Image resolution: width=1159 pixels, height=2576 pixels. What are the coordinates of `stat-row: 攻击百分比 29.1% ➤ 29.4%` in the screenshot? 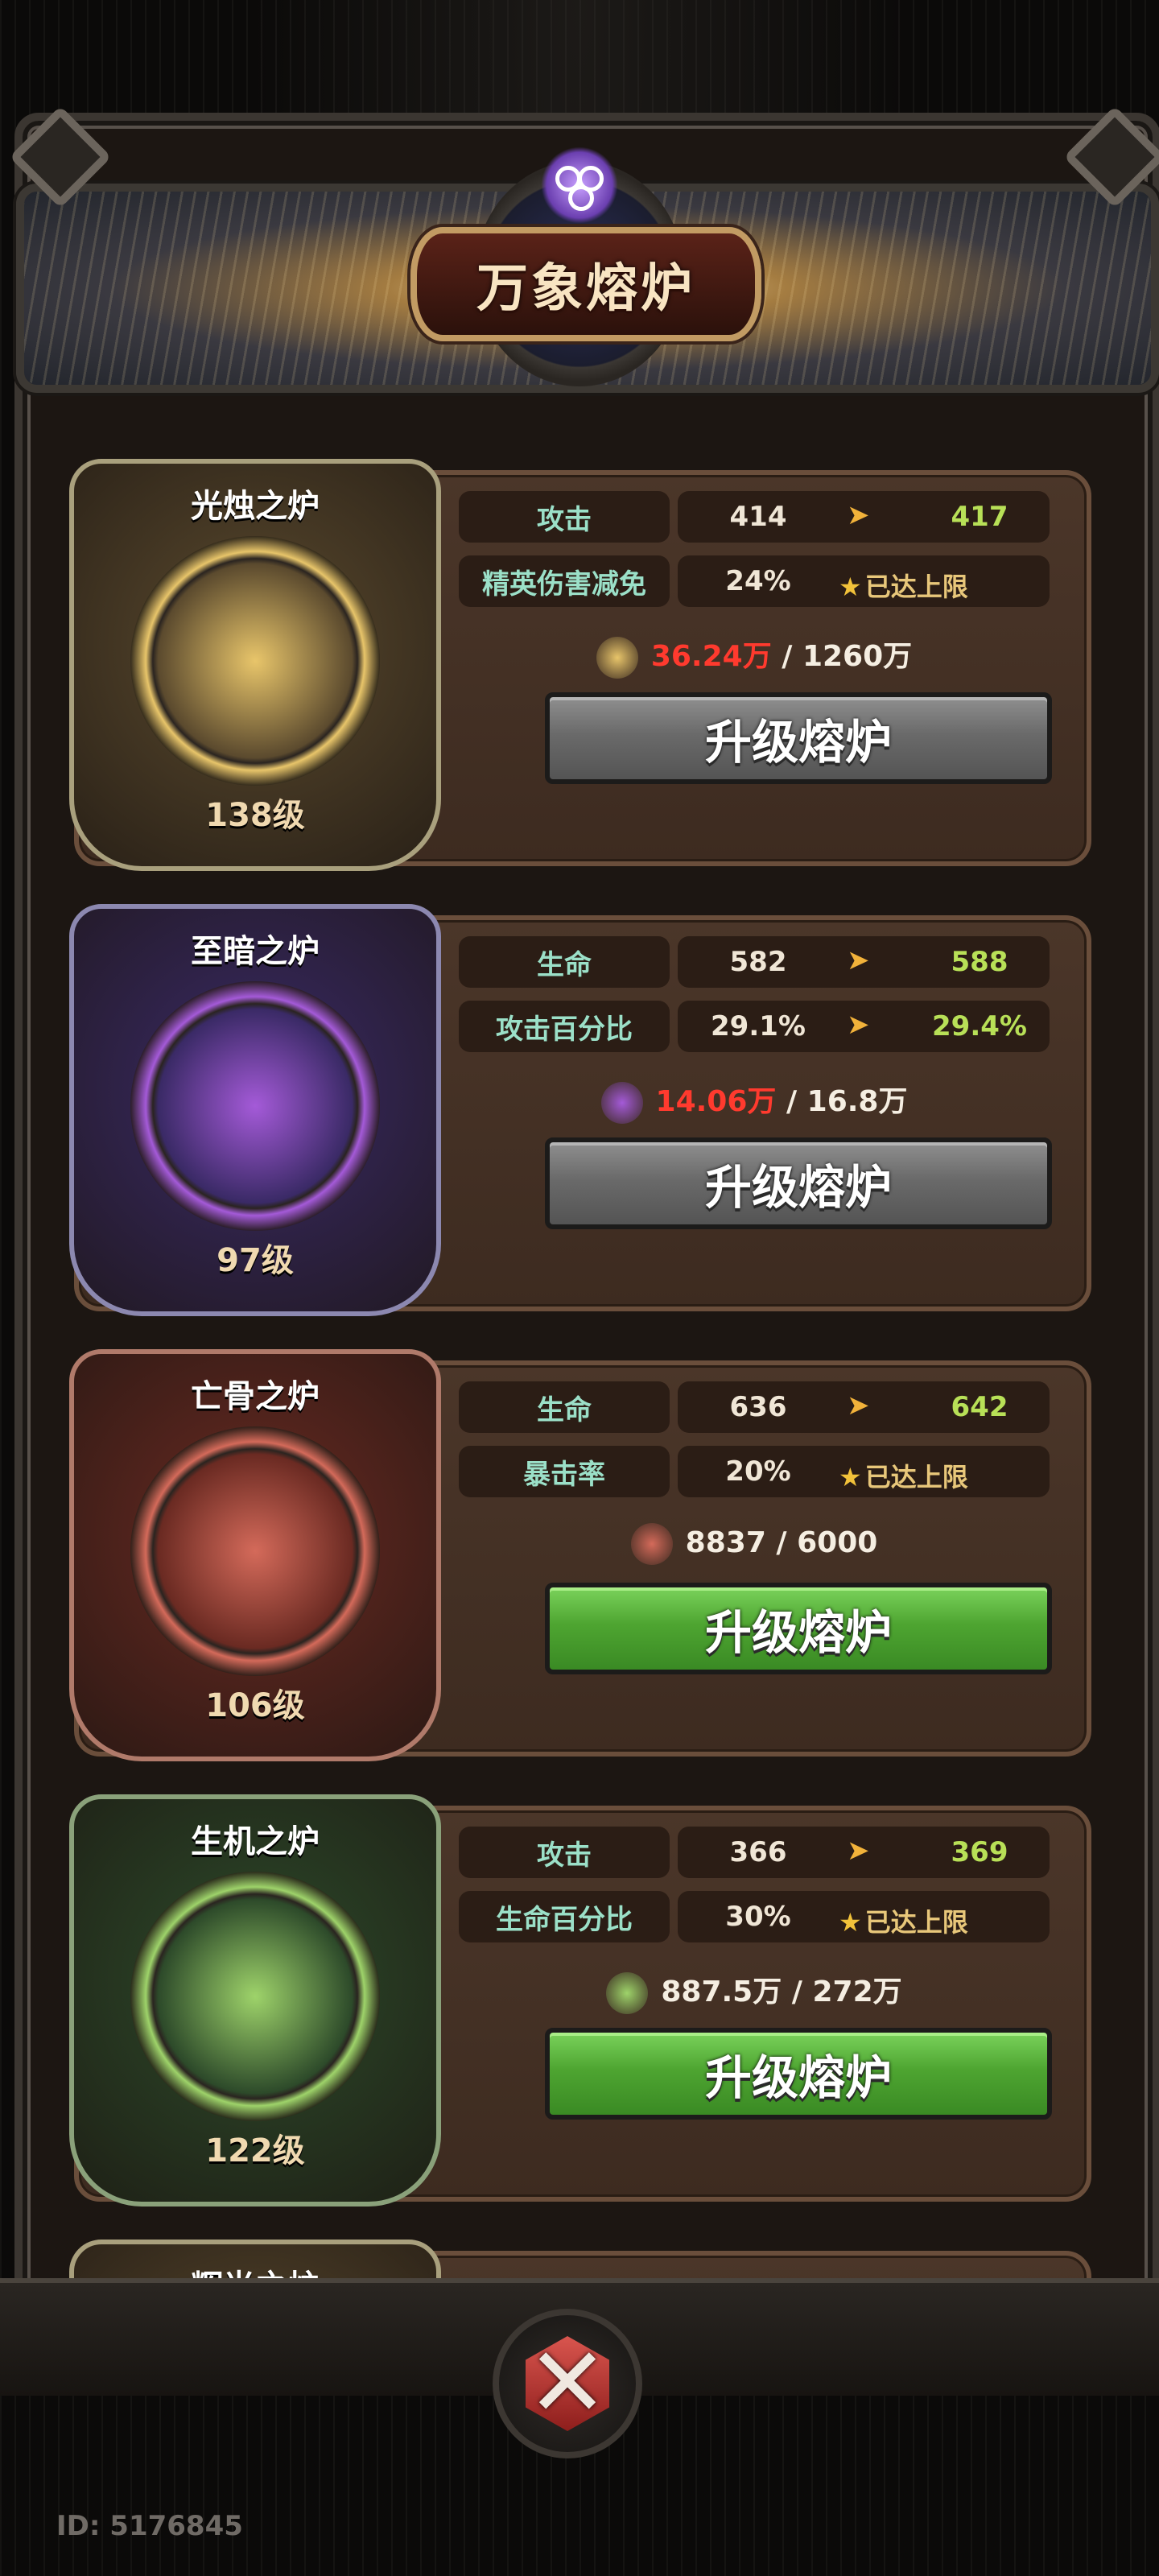 It's located at (754, 1026).